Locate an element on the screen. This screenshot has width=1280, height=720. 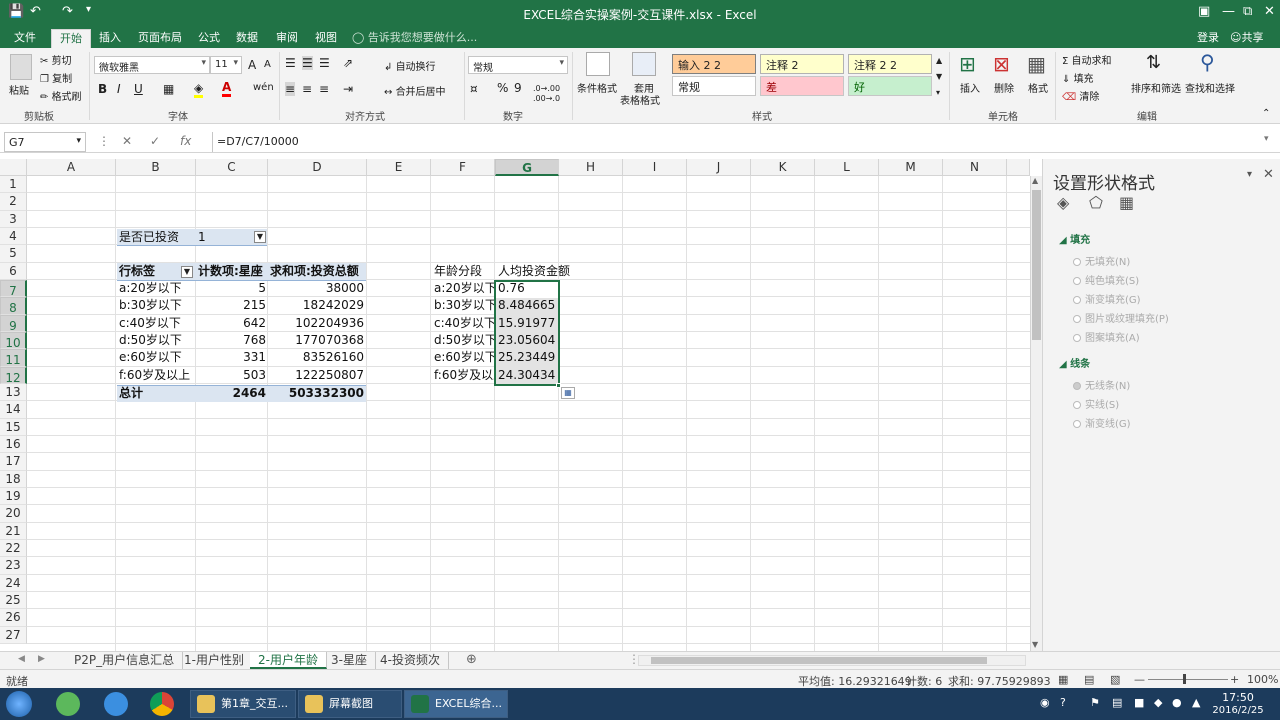
line-option-none: 无线条(N) is located at coordinates (1101, 384).